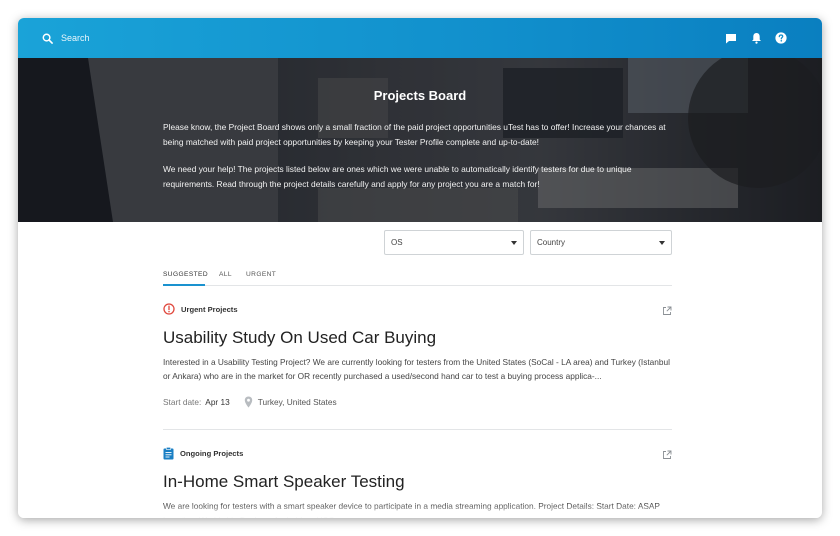 The width and height of the screenshot is (840, 536). Describe the element at coordinates (75, 38) in the screenshot. I see `search-label: Search` at that location.